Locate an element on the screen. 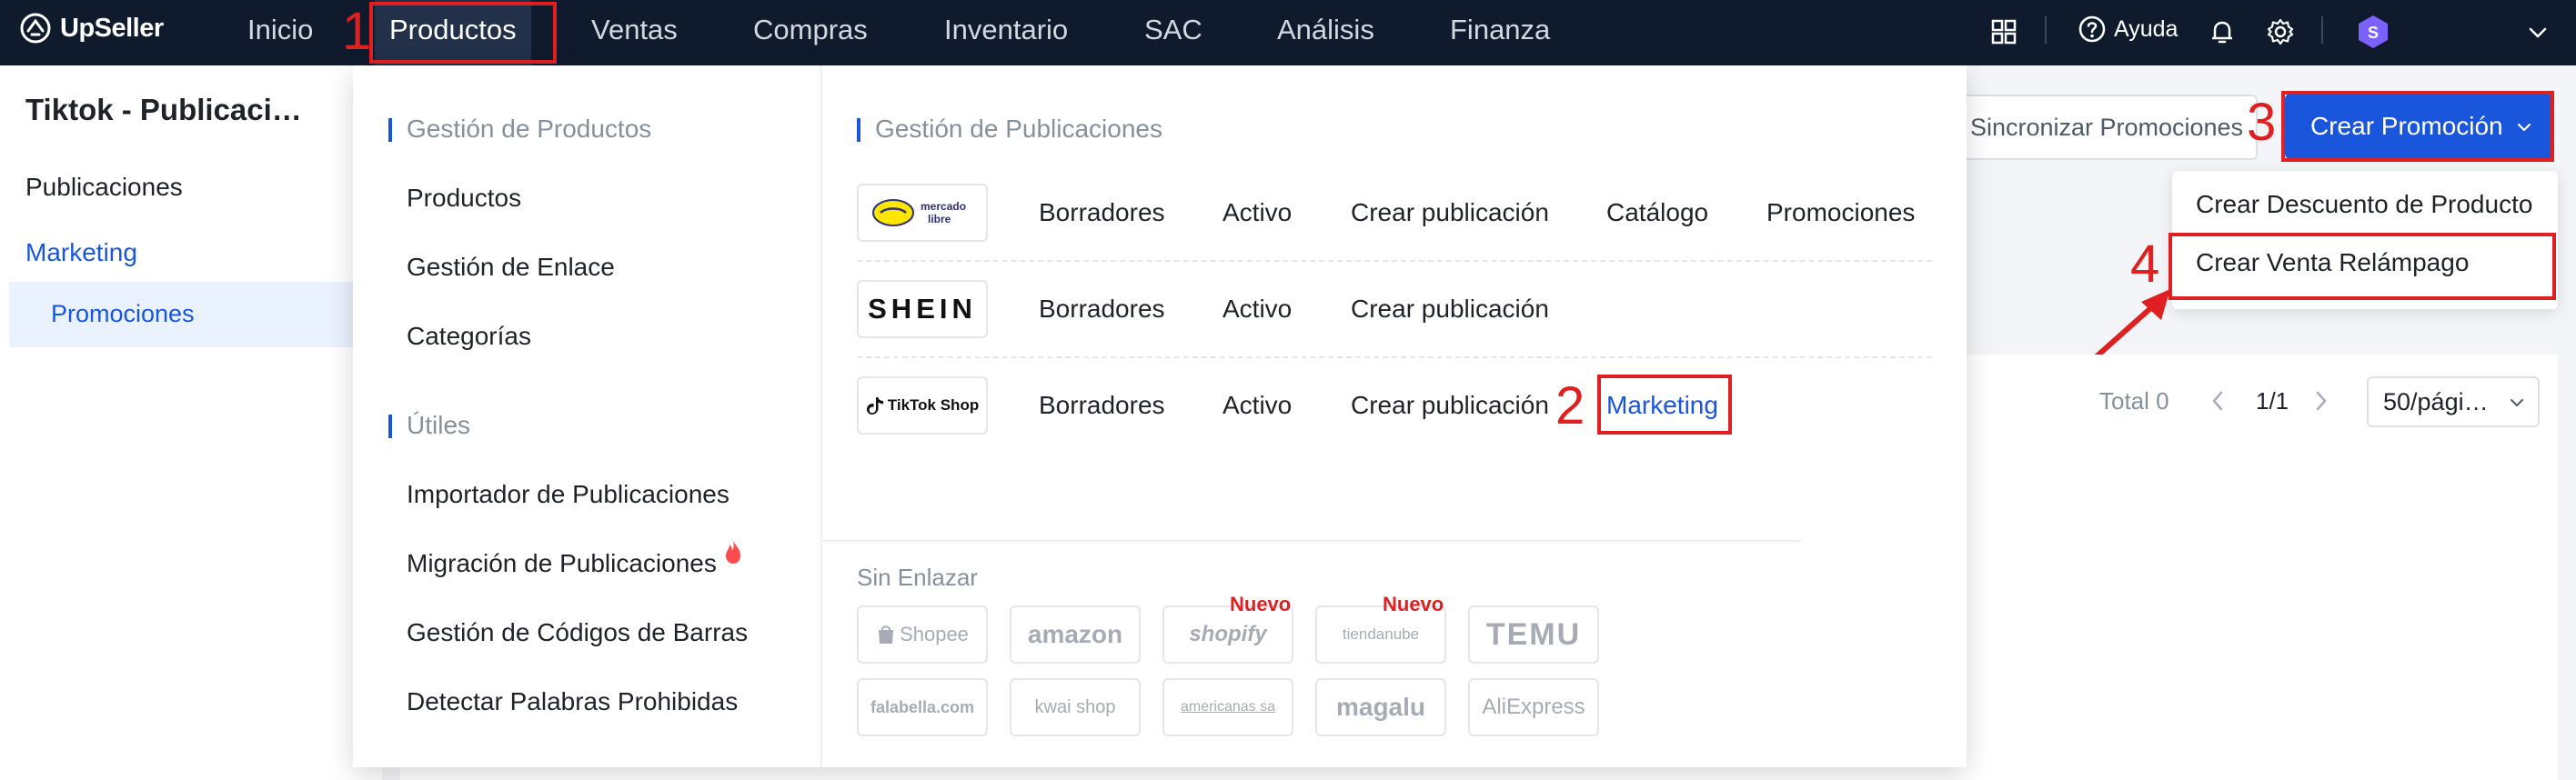 The height and width of the screenshot is (780, 2576). menu-item-create-product-discount: Crear Descuento de Producto is located at coordinates (2364, 204).